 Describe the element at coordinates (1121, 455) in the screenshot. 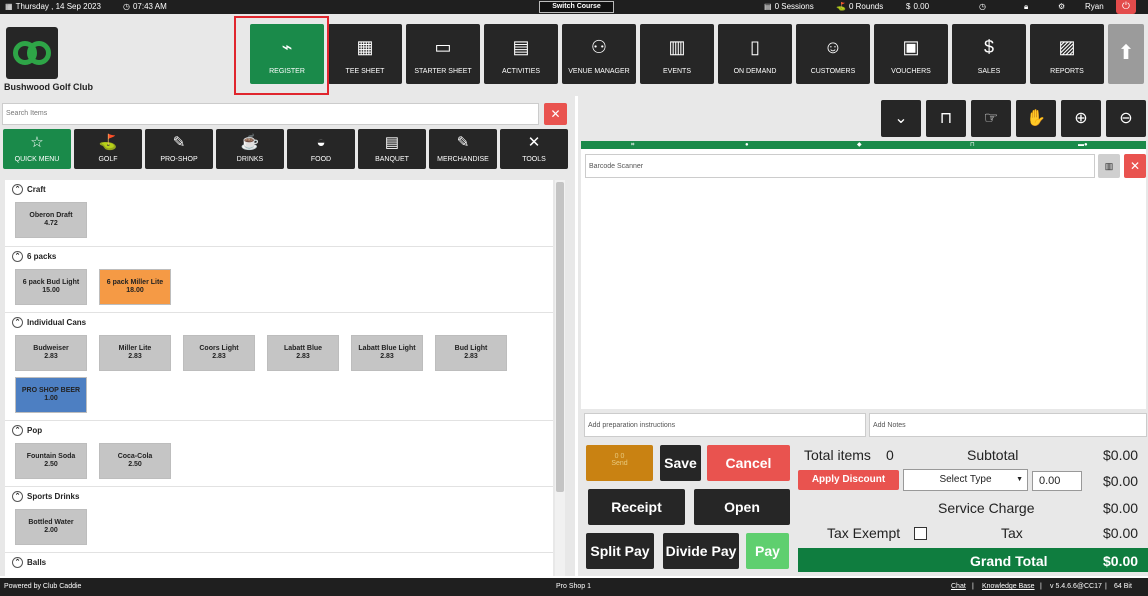

I see `subtotal-value: $0.00` at that location.